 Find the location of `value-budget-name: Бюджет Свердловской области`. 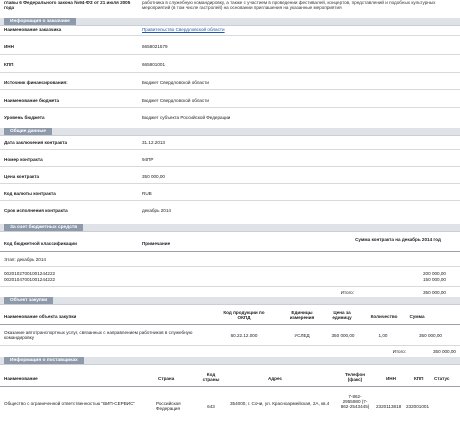

value-budget-name: Бюджет Свердловской области is located at coordinates (175, 100).